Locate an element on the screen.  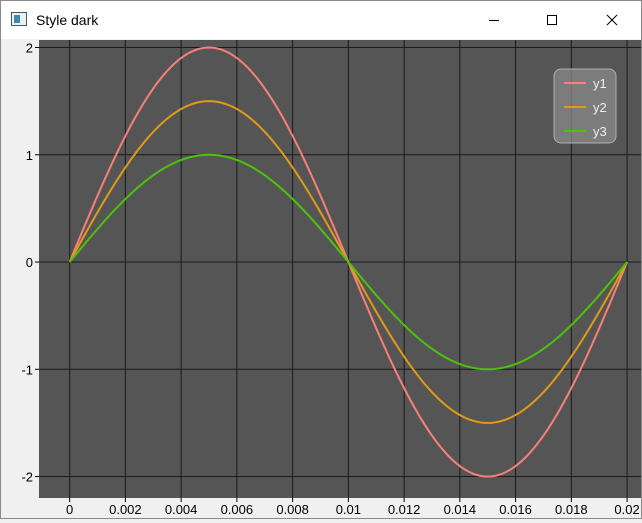
window-title: Style dark is located at coordinates (67, 20).